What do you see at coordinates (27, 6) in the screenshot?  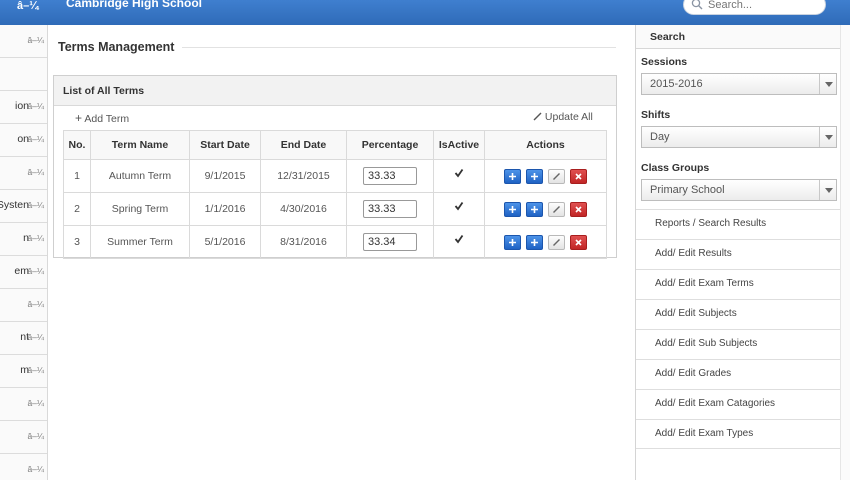 I see `menu-toggle-glyph: â–¼` at bounding box center [27, 6].